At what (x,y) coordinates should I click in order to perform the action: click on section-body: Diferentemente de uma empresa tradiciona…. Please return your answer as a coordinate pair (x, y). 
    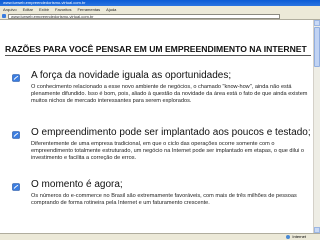
    Looking at the image, I should click on (168, 151).